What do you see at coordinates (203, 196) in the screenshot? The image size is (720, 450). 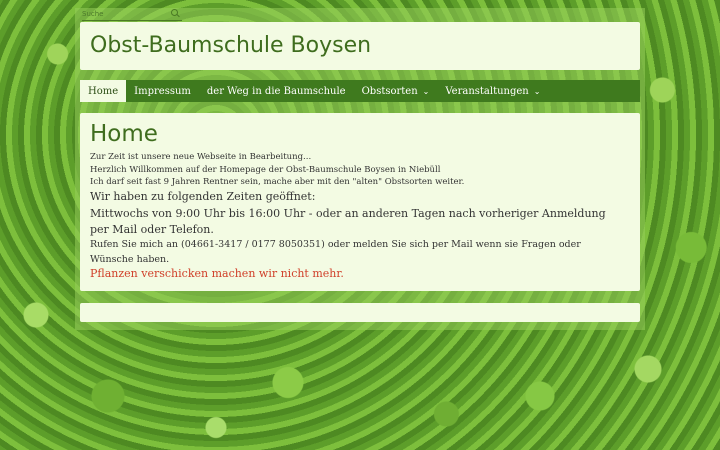 I see `hours-heading: Wir haben zu folgenden Zeiten geöffnet:` at bounding box center [203, 196].